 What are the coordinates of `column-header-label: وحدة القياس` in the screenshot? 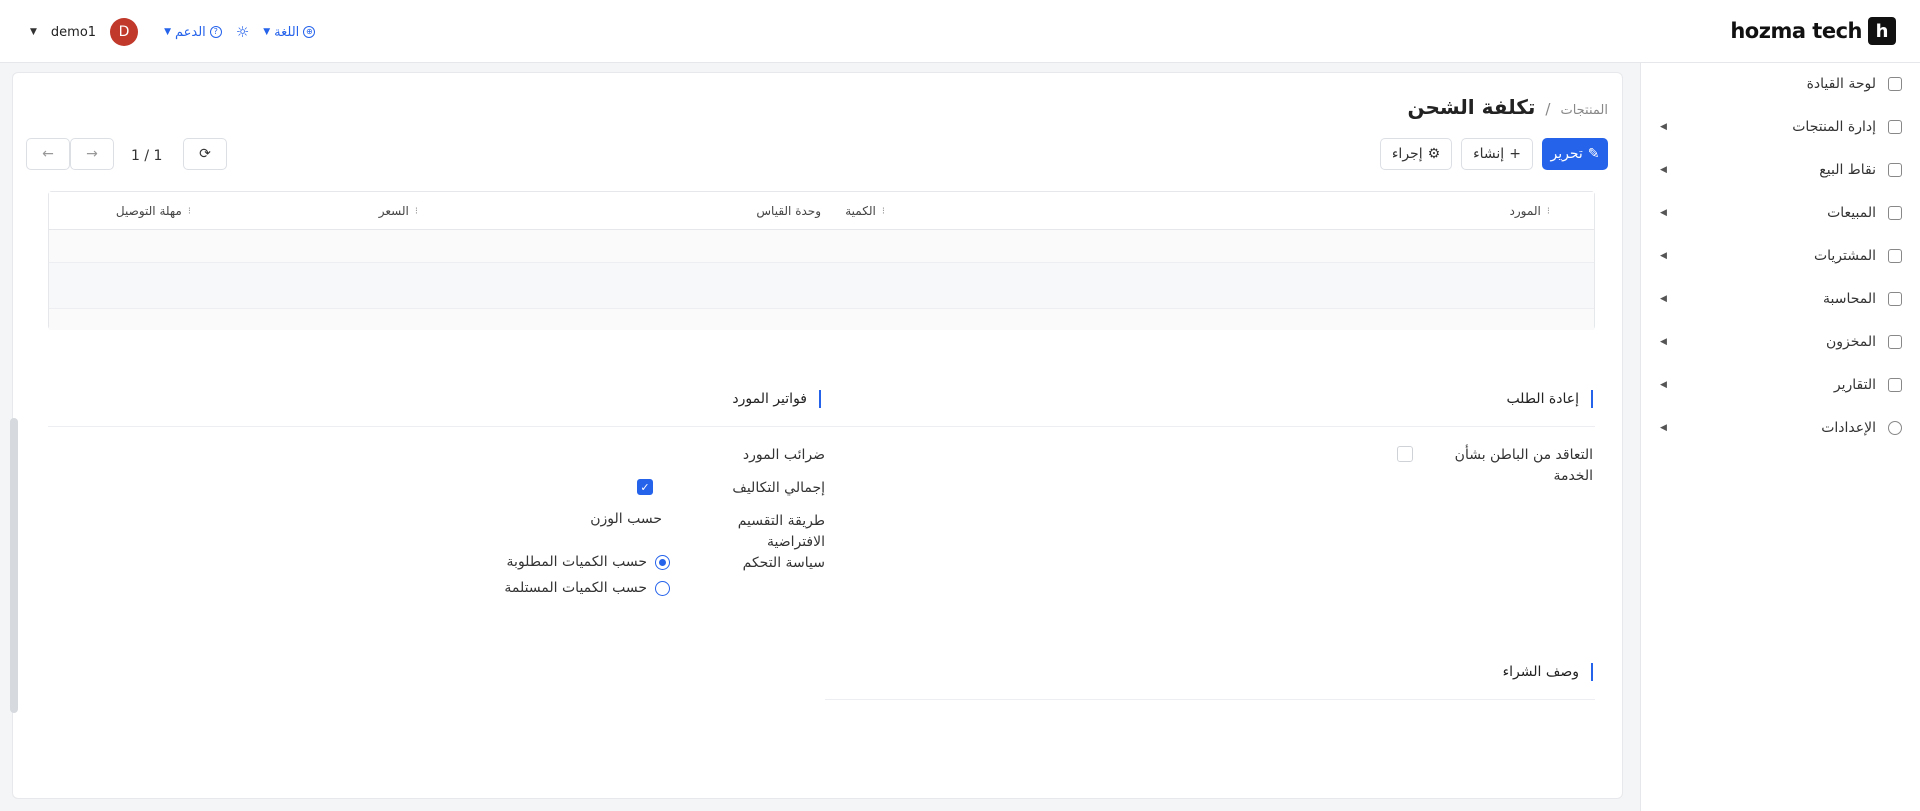 It's located at (788, 211).